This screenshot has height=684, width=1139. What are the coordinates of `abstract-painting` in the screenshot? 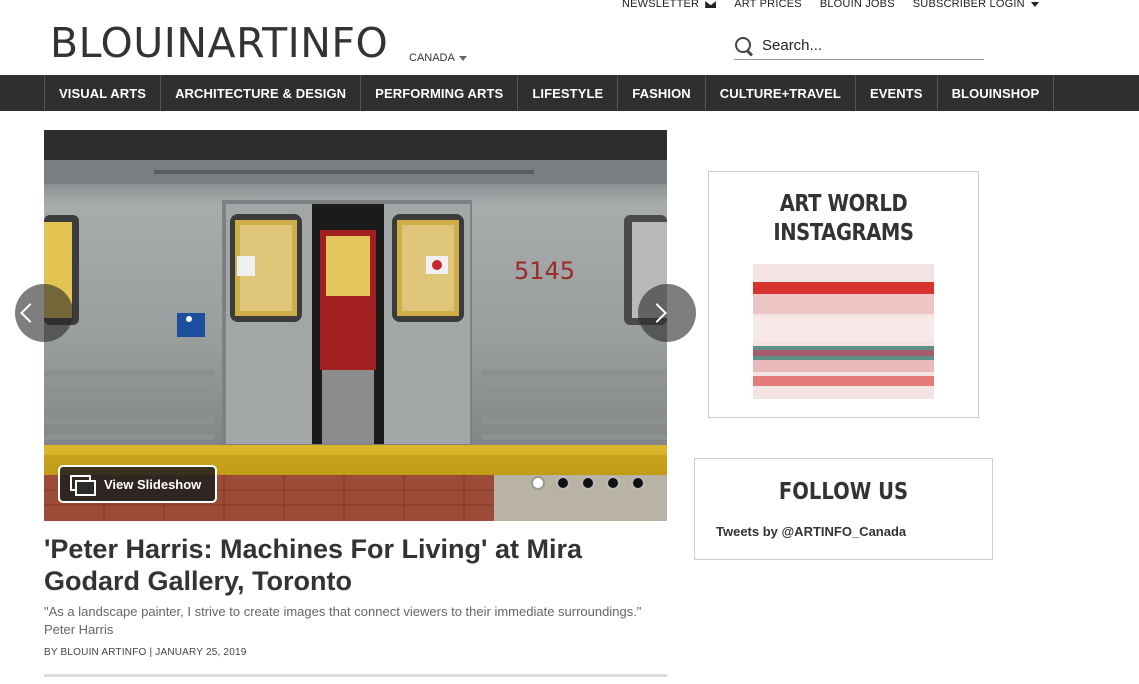 It's located at (843, 331).